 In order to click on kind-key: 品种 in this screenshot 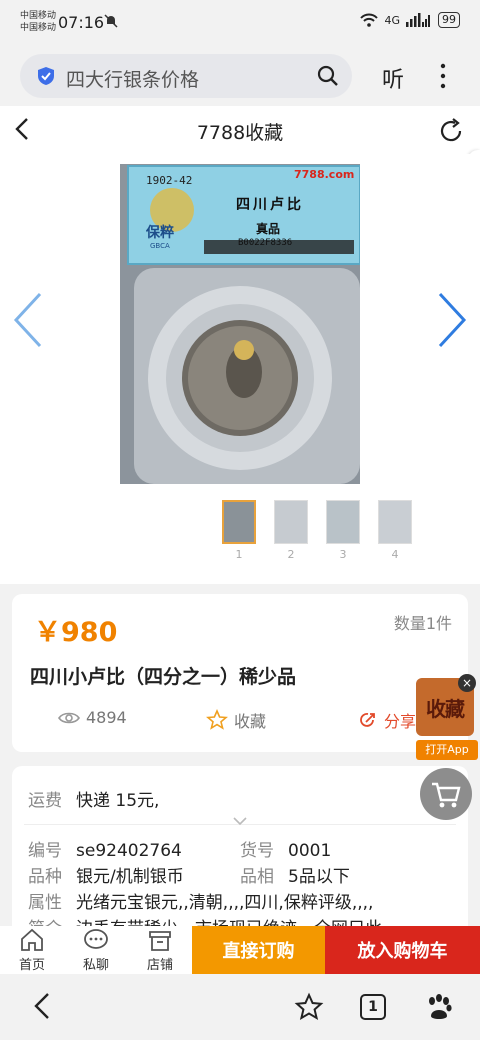, I will do `click(45, 877)`.